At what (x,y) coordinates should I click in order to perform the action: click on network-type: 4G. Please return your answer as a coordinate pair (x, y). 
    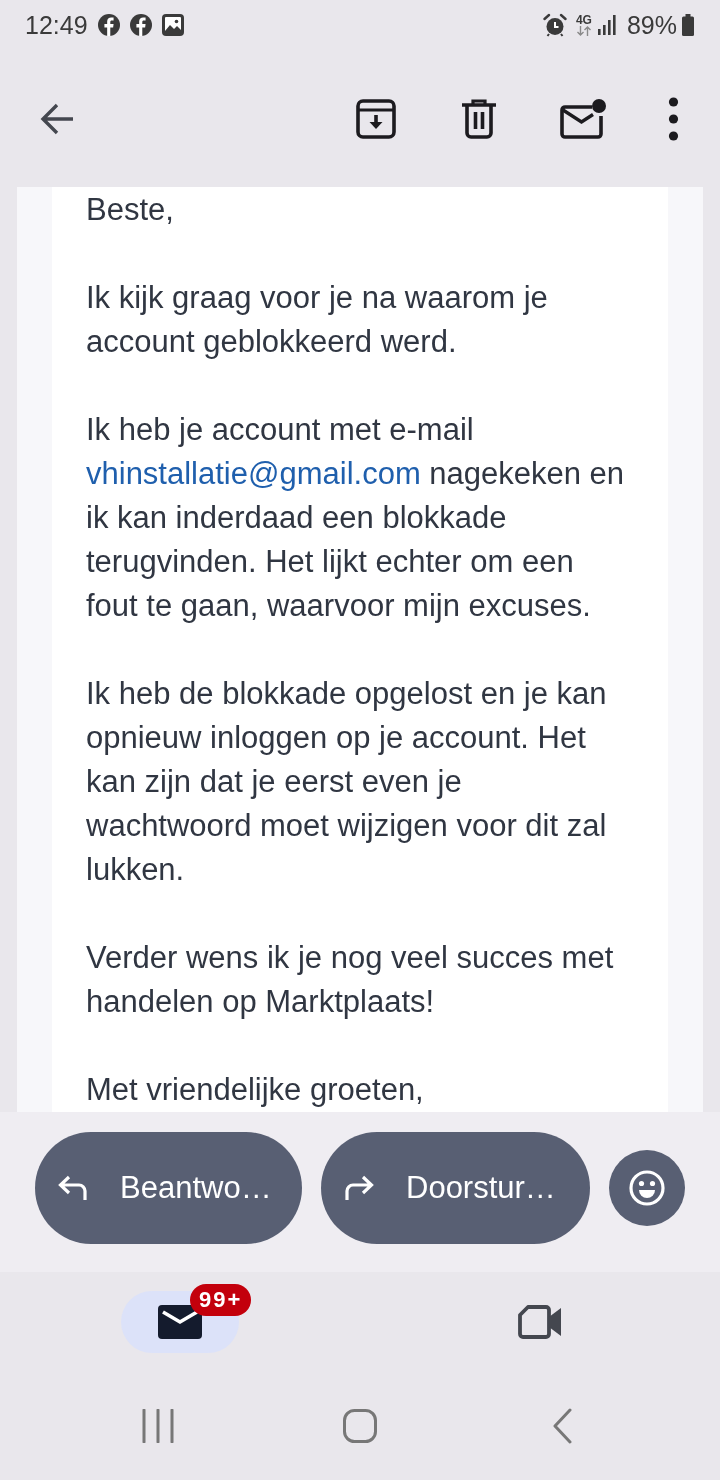
    Looking at the image, I should click on (583, 20).